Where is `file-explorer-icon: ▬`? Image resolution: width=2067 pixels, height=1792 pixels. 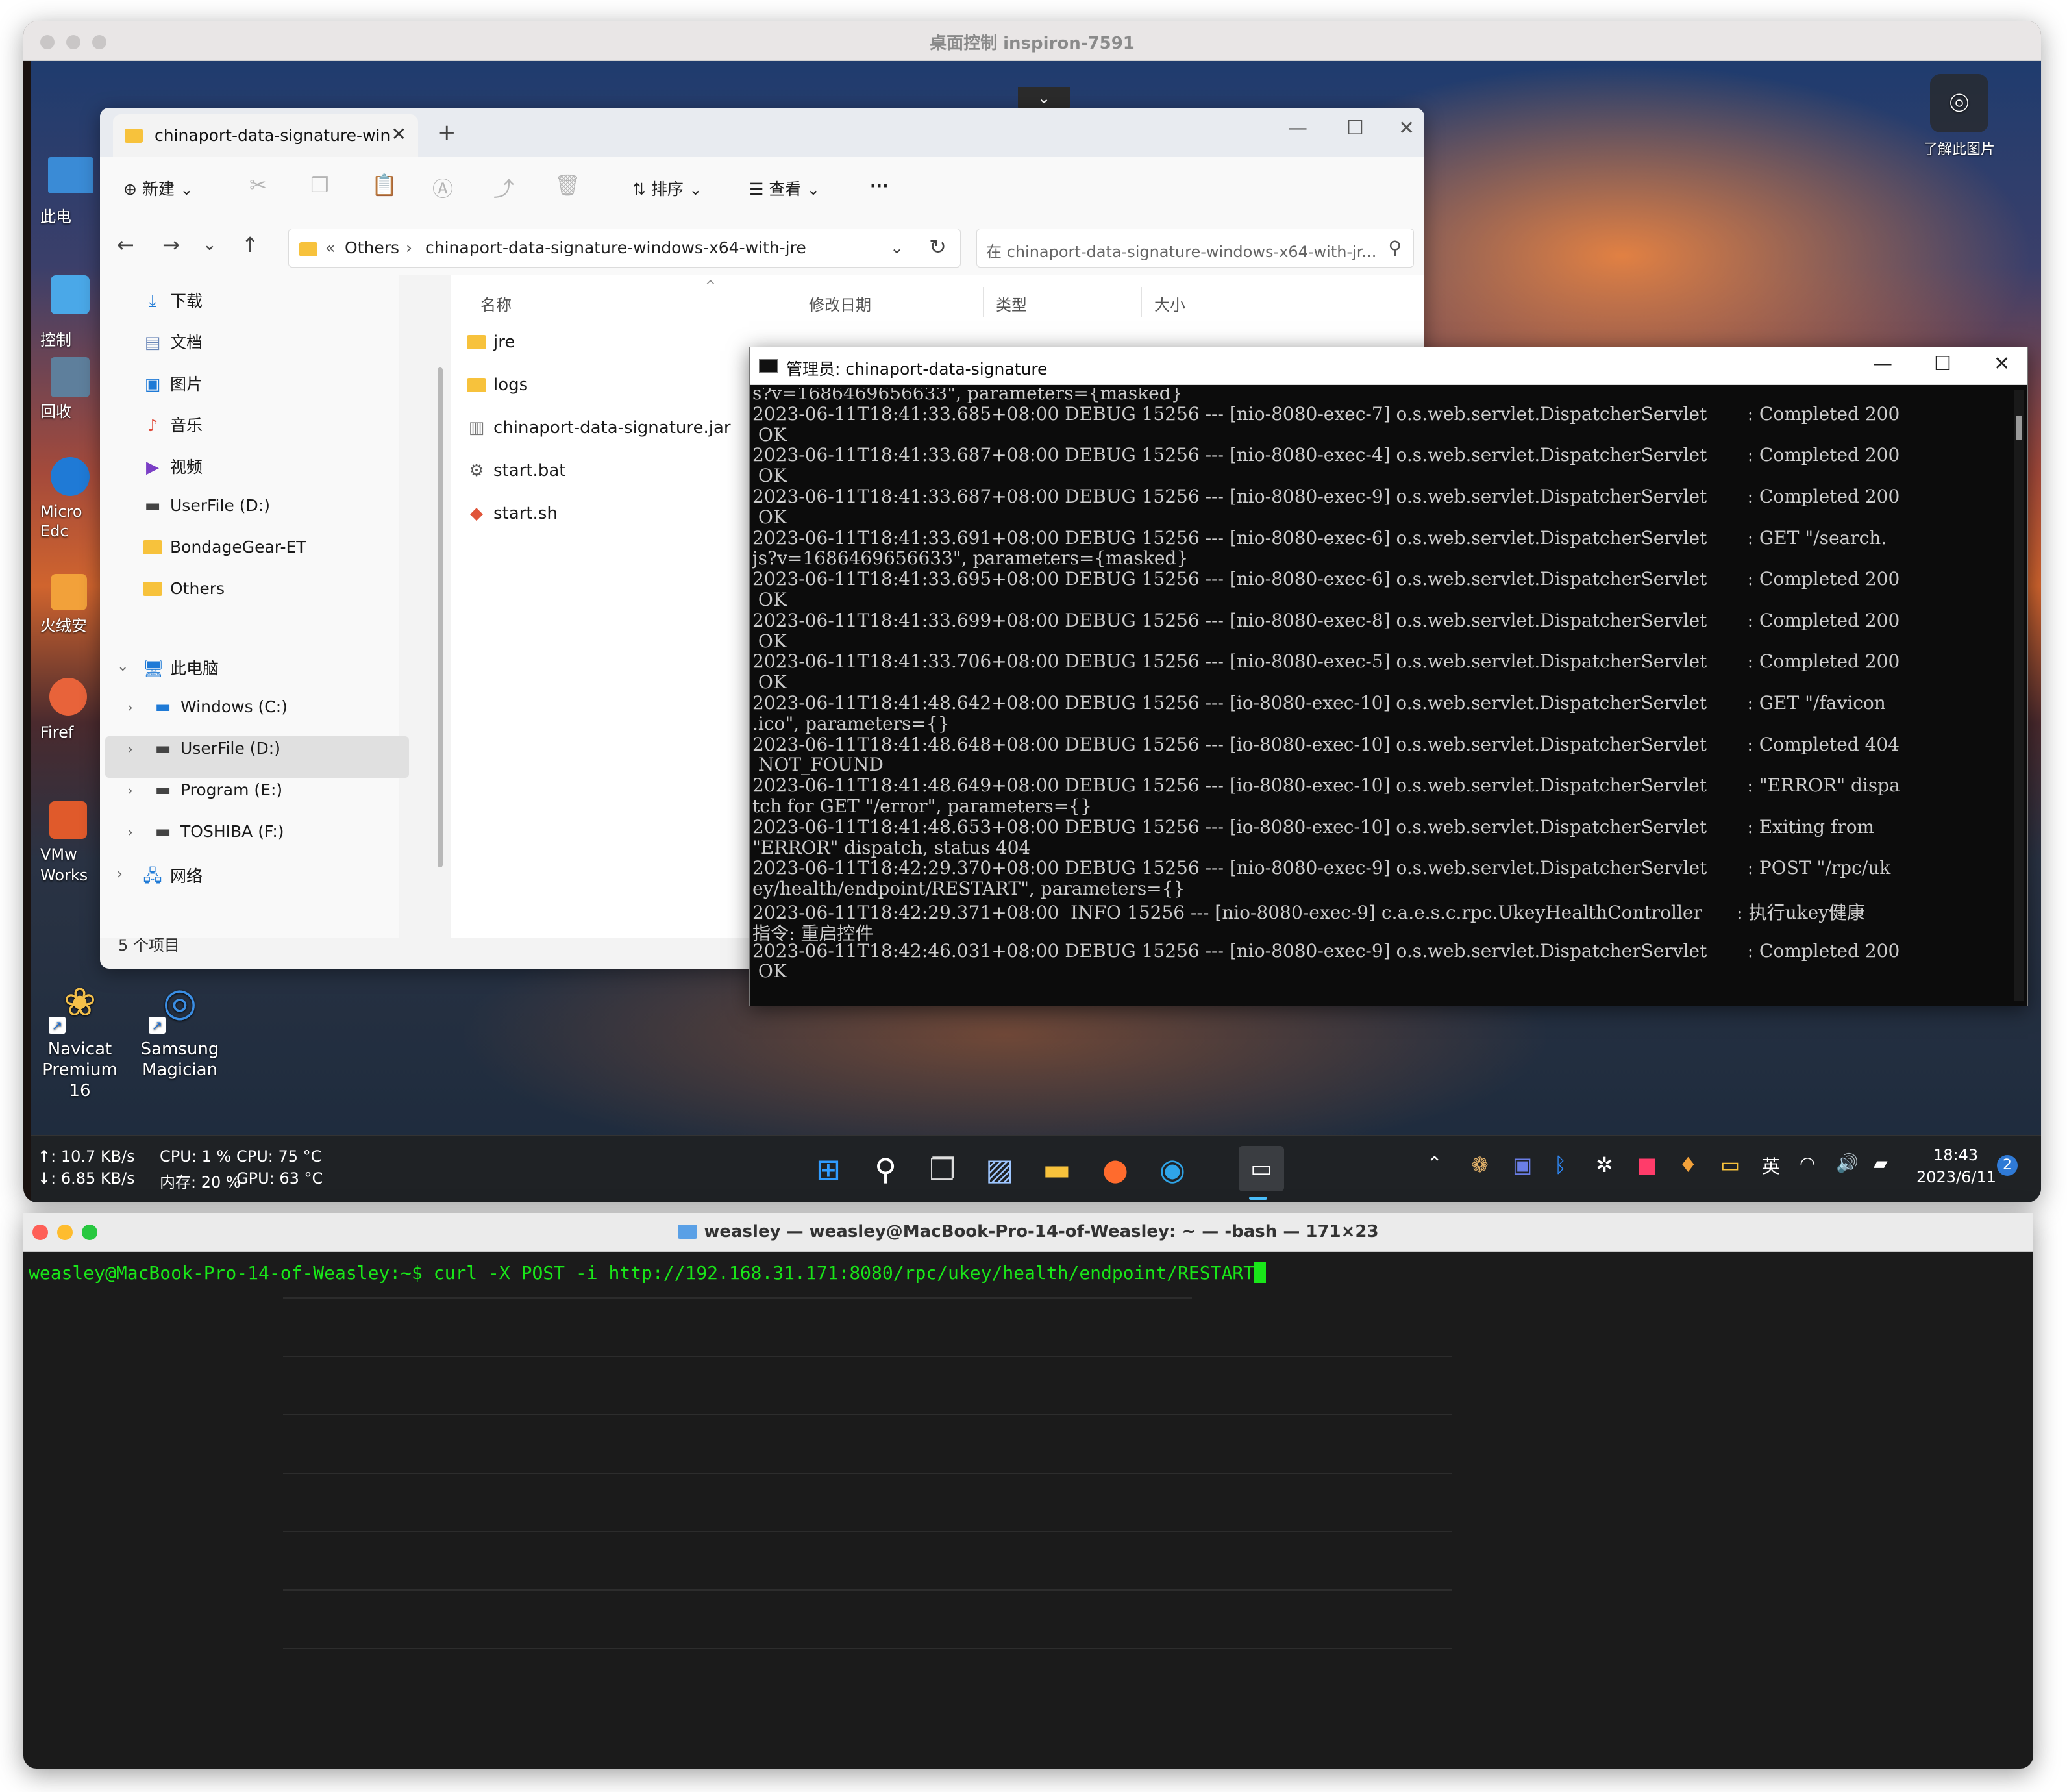 file-explorer-icon: ▬ is located at coordinates (1056, 1169).